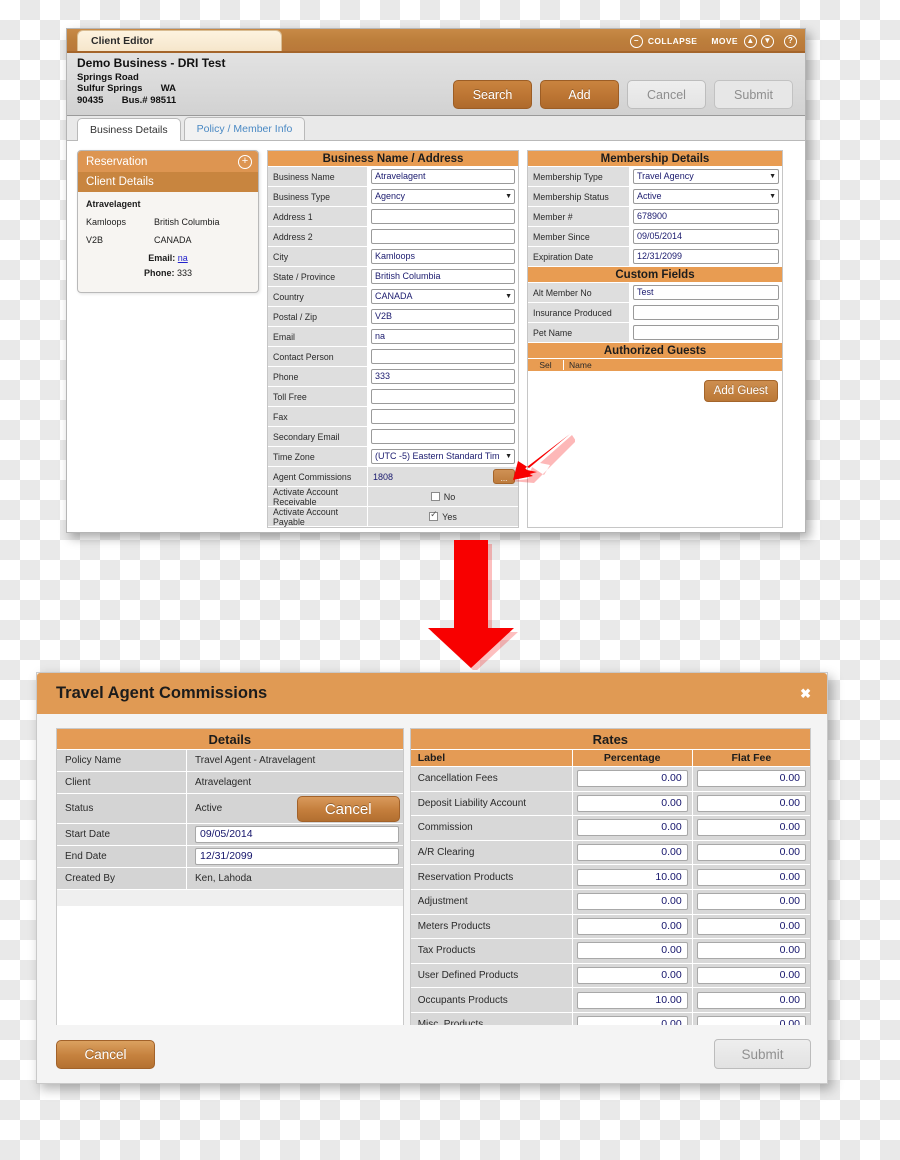  I want to click on business-checkbox-activate-account-payable, so click(434, 515).